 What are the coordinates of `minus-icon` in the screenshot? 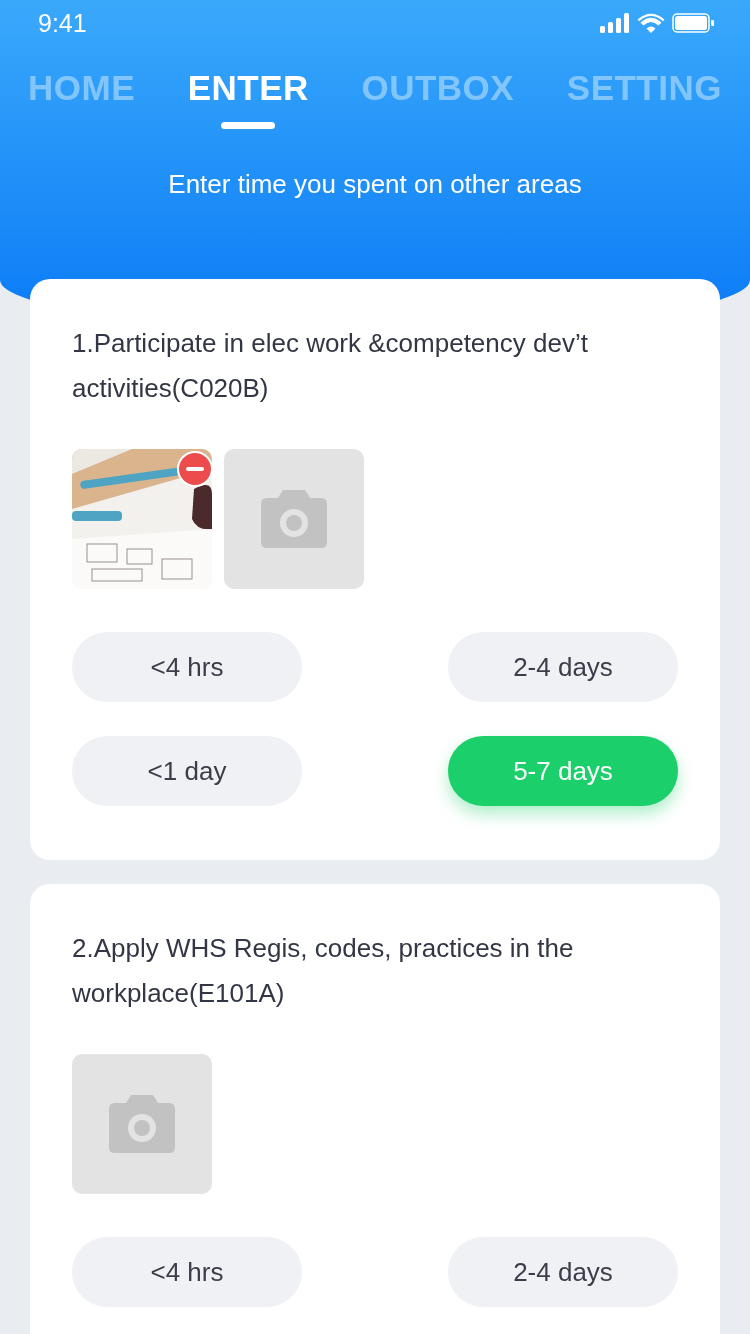 It's located at (195, 469).